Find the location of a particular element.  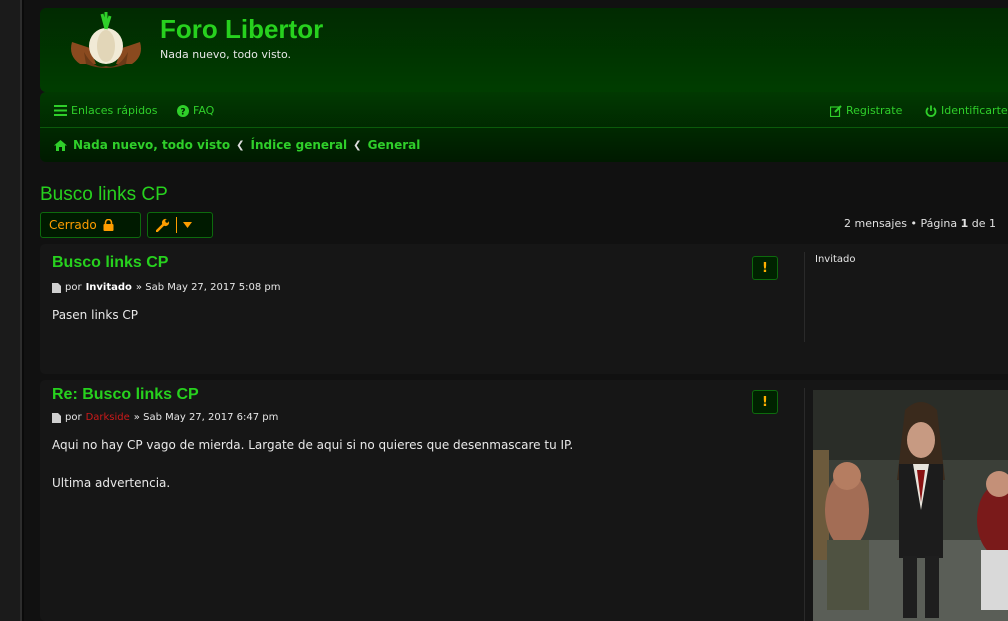

quick-links-menu: Enlaces rápidos is located at coordinates (106, 110).